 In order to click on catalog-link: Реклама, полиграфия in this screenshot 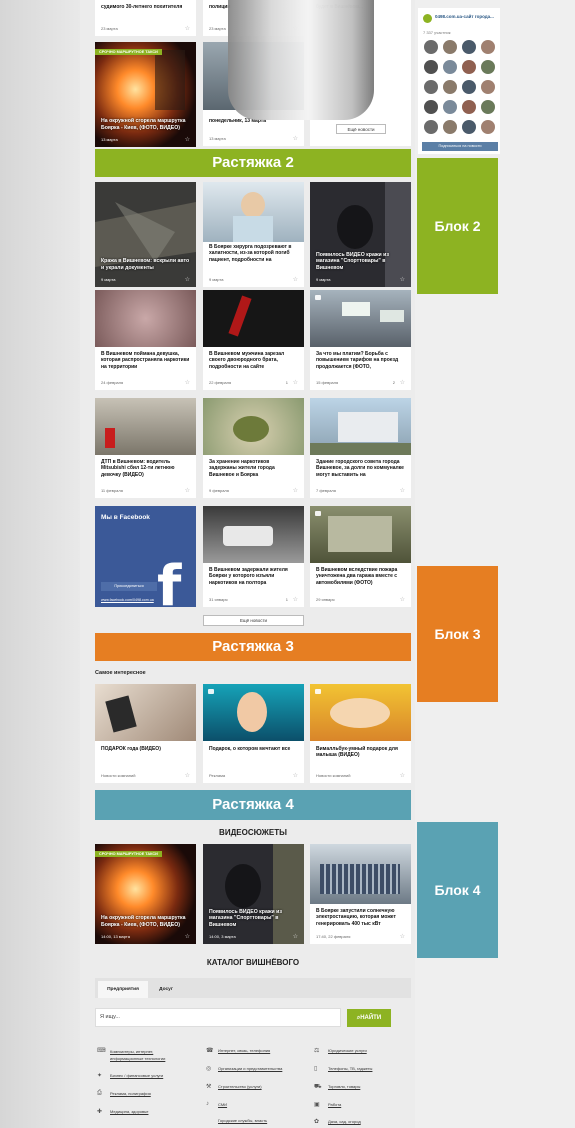, I will do `click(130, 1093)`.